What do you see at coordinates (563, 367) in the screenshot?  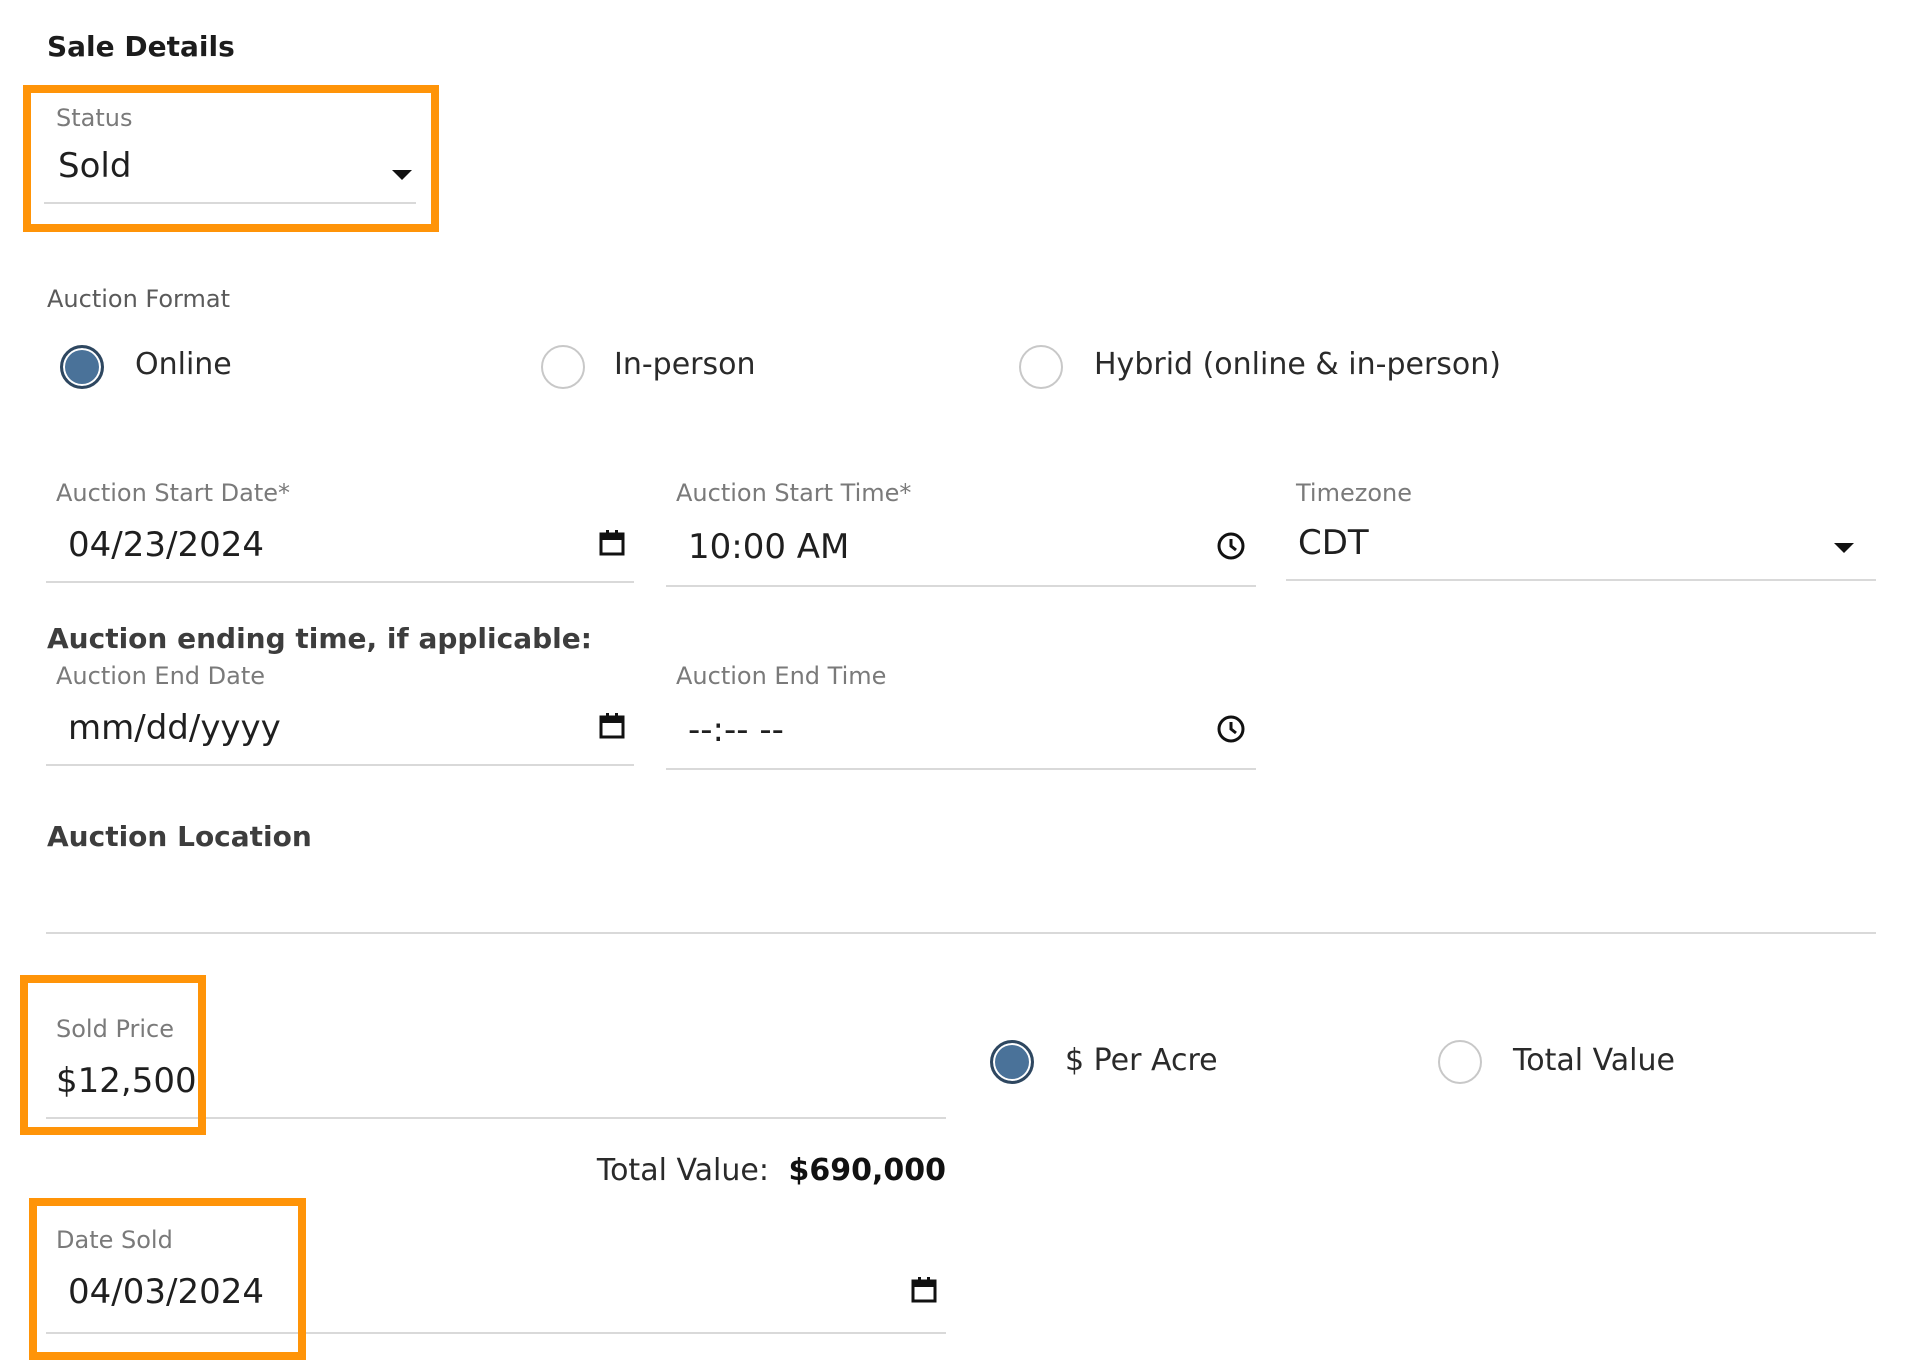 I see `radio-in-person-circle` at bounding box center [563, 367].